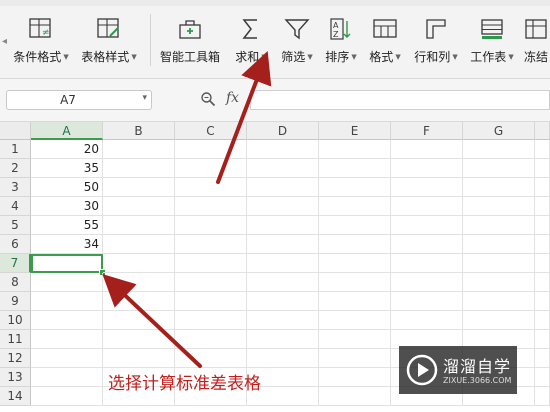 The width and height of the screenshot is (550, 412). What do you see at coordinates (283, 358) in the screenshot?
I see `cell-d12` at bounding box center [283, 358].